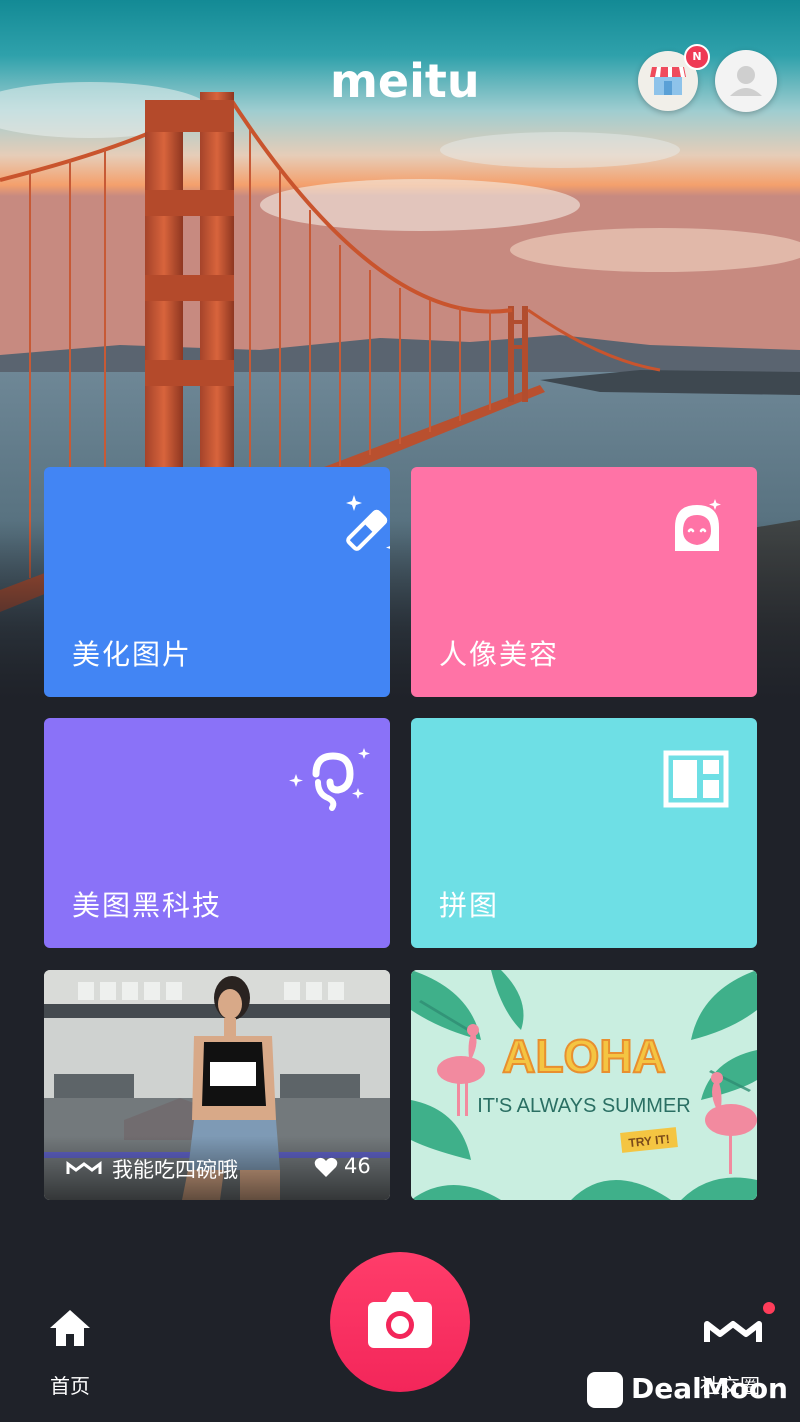 Image resolution: width=800 pixels, height=1422 pixels. What do you see at coordinates (357, 1166) in the screenshot?
I see `like-count: 46` at bounding box center [357, 1166].